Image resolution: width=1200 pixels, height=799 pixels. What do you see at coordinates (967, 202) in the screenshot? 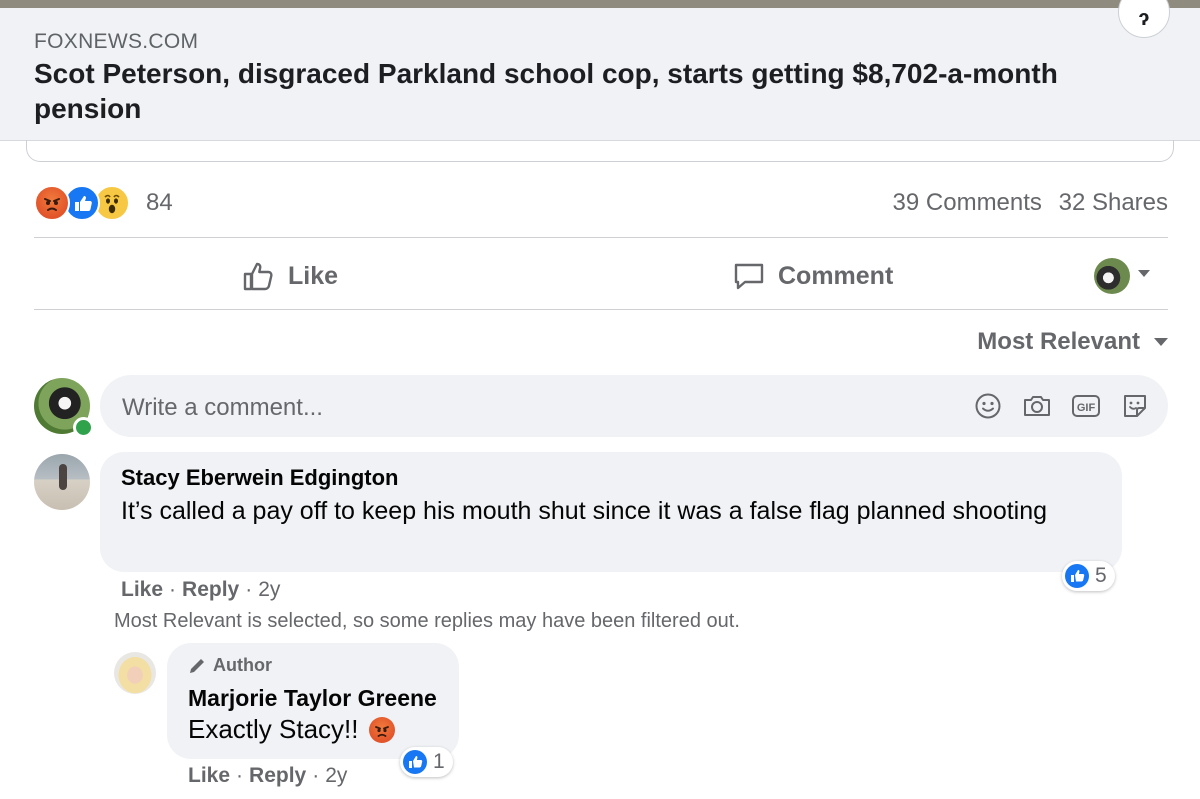
I see `comments-count-link: 39 Comments` at bounding box center [967, 202].